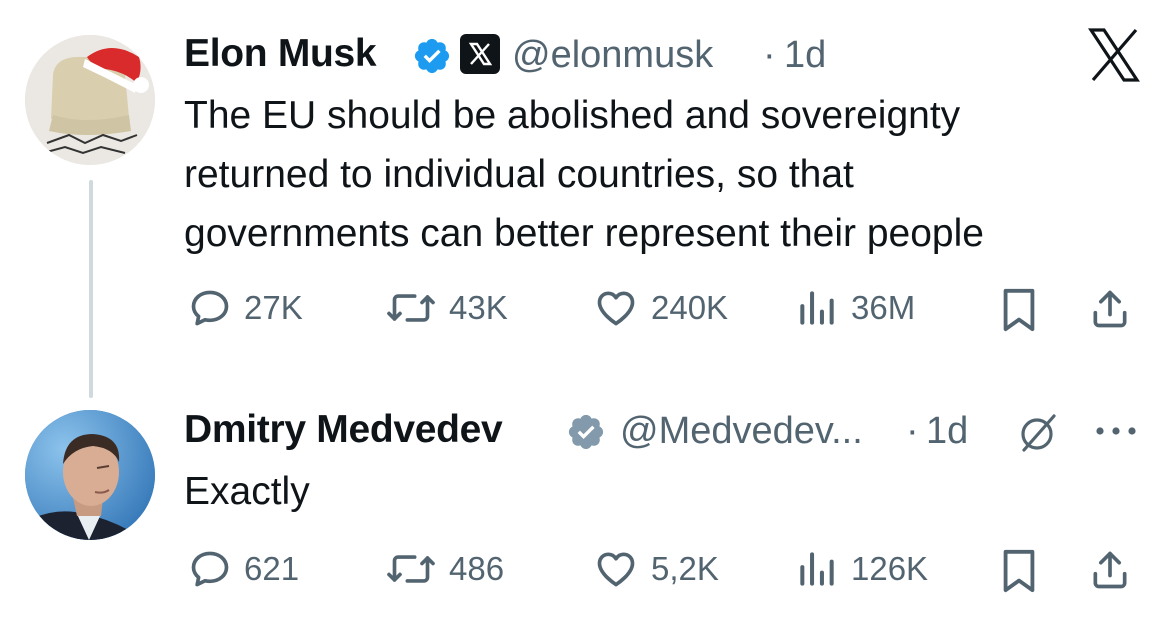 This screenshot has height=622, width=1170. I want to click on like-button: 240K, so click(660, 308).